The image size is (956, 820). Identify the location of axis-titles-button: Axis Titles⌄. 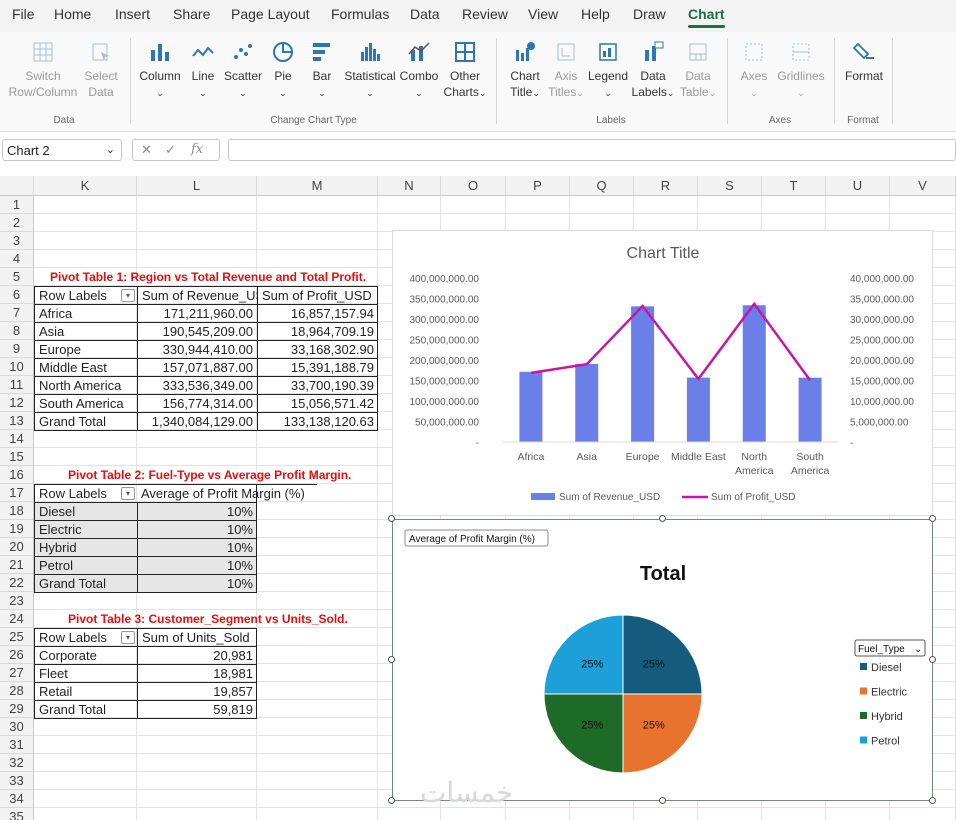
(566, 70).